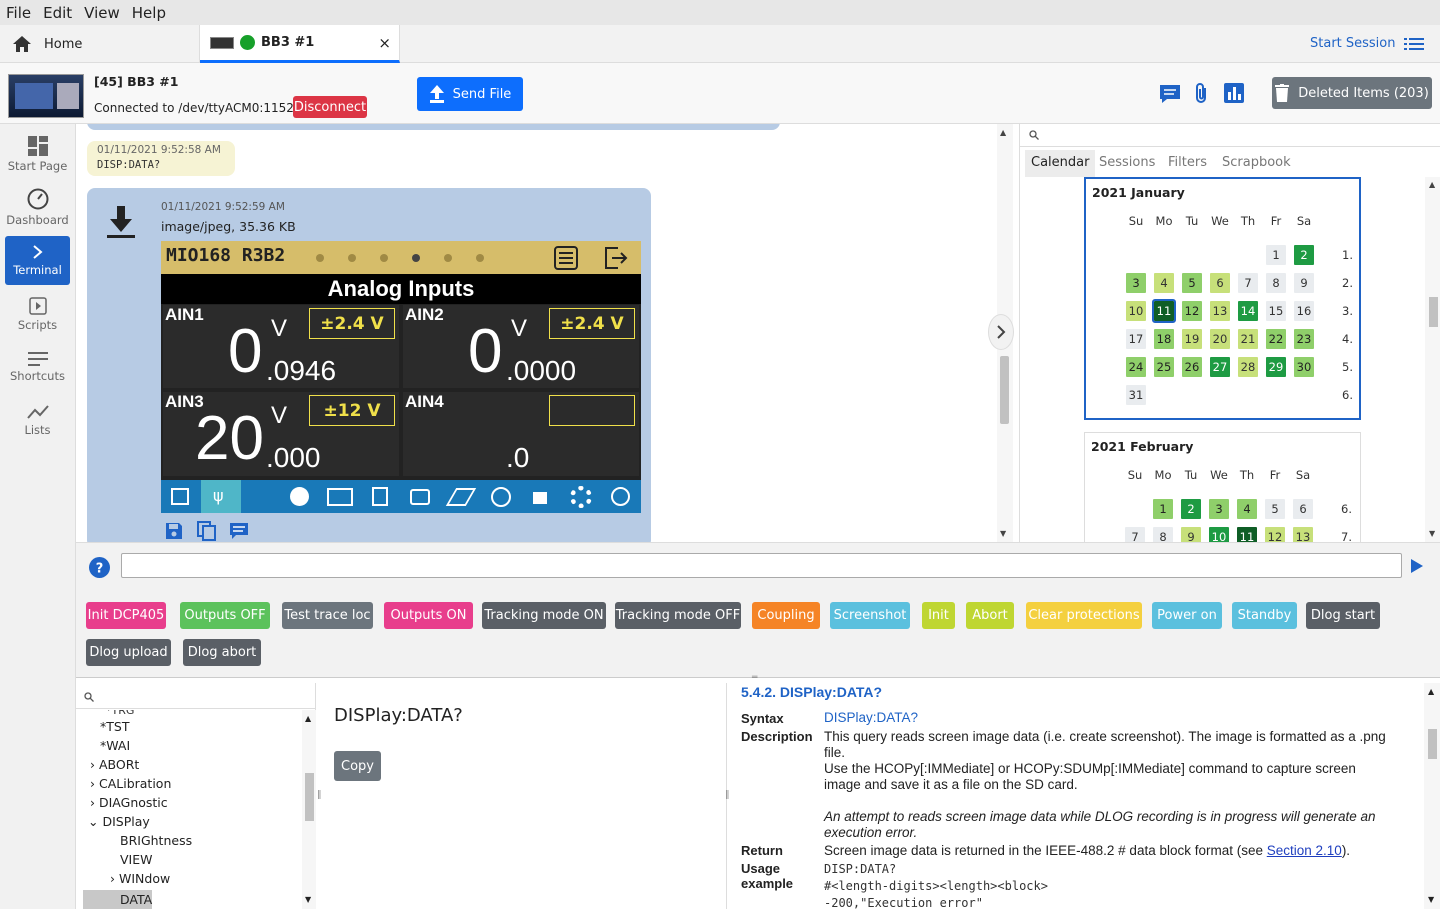 The height and width of the screenshot is (909, 1440). What do you see at coordinates (1304, 367) in the screenshot?
I see `calendar-day: 30` at bounding box center [1304, 367].